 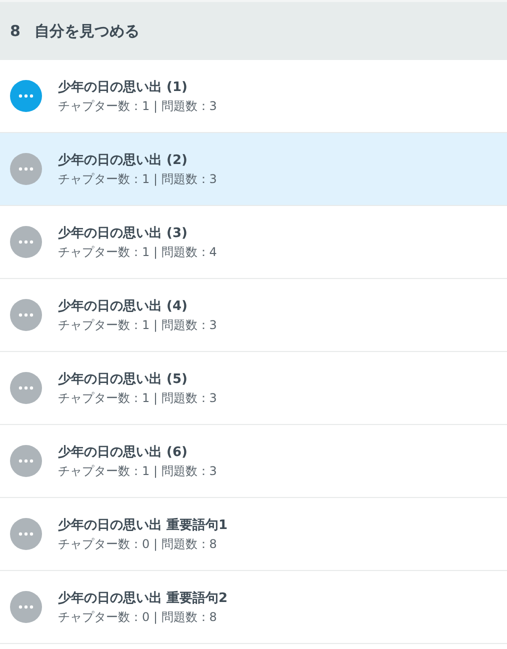 What do you see at coordinates (123, 87) in the screenshot?
I see `lesson-title: 少年の日の思い出 (1)` at bounding box center [123, 87].